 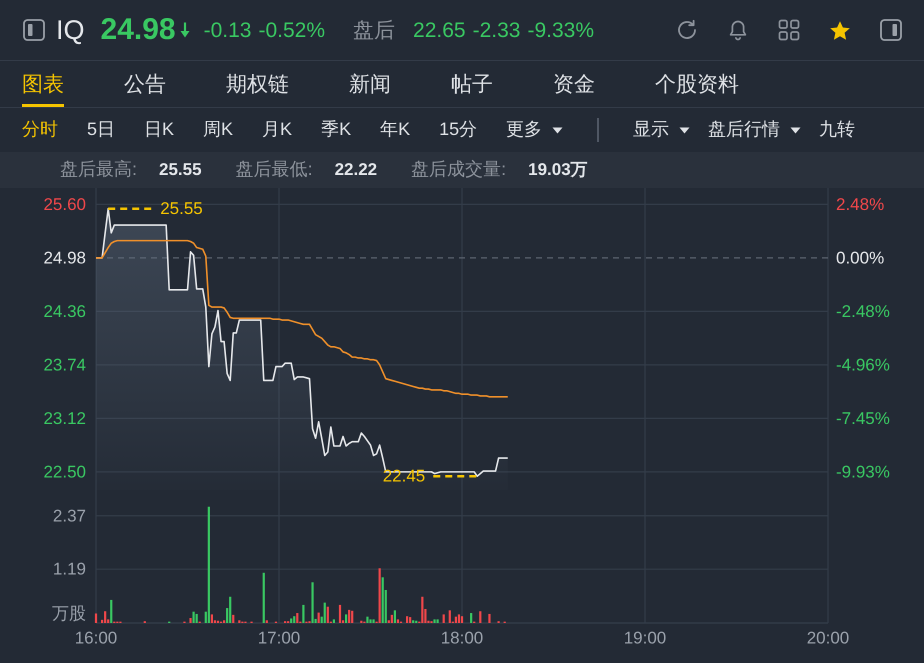 I want to click on grid-icon, so click(x=789, y=30).